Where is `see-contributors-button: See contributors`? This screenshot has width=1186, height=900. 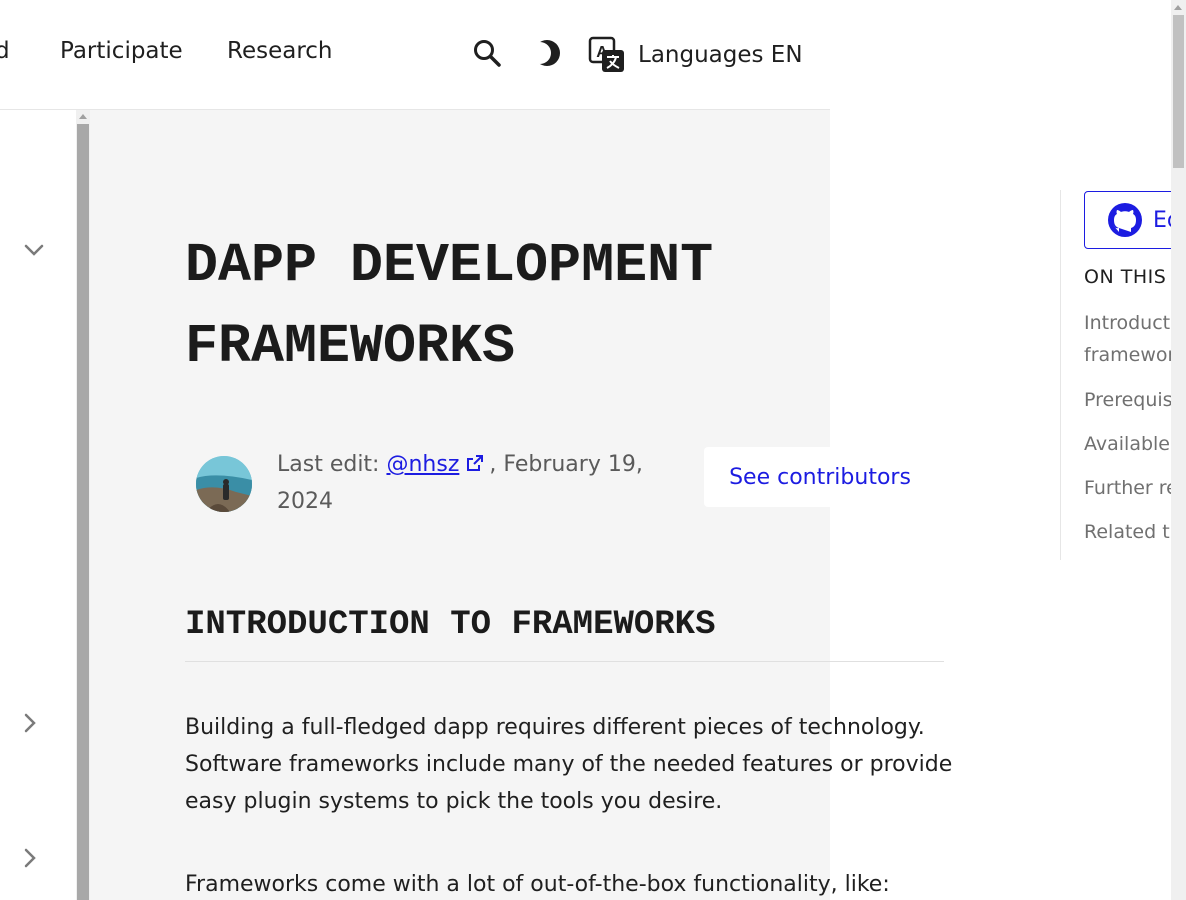 see-contributors-button: See contributors is located at coordinates (820, 477).